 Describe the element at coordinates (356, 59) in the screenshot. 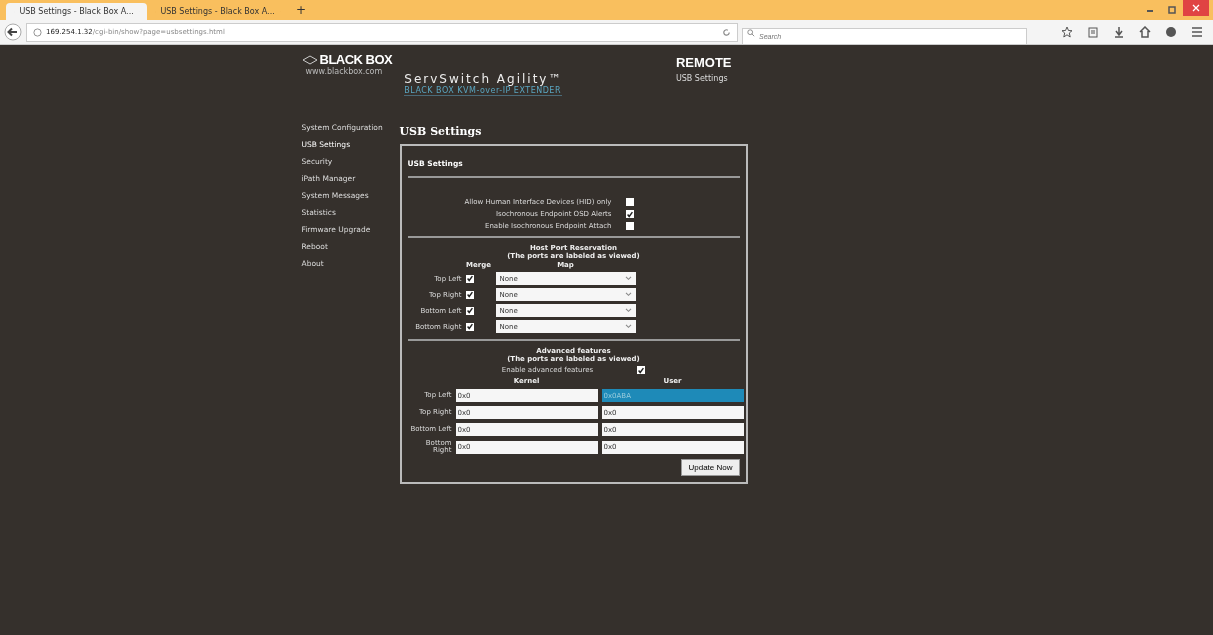

I see `brand-logo: BLACK BOX` at that location.